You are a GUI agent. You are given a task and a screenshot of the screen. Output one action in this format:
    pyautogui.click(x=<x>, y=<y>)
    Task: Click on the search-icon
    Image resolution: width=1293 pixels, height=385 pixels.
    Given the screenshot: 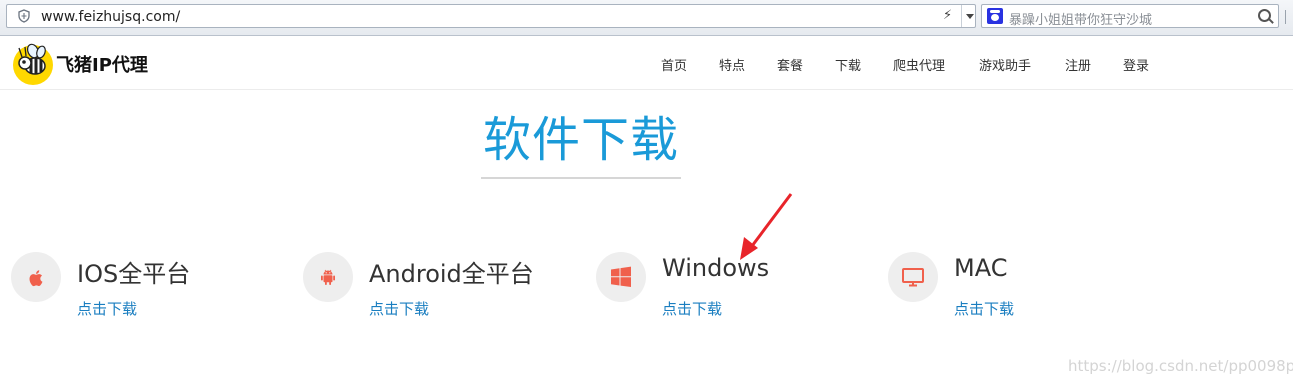 What is the action you would take?
    pyautogui.click(x=1264, y=15)
    